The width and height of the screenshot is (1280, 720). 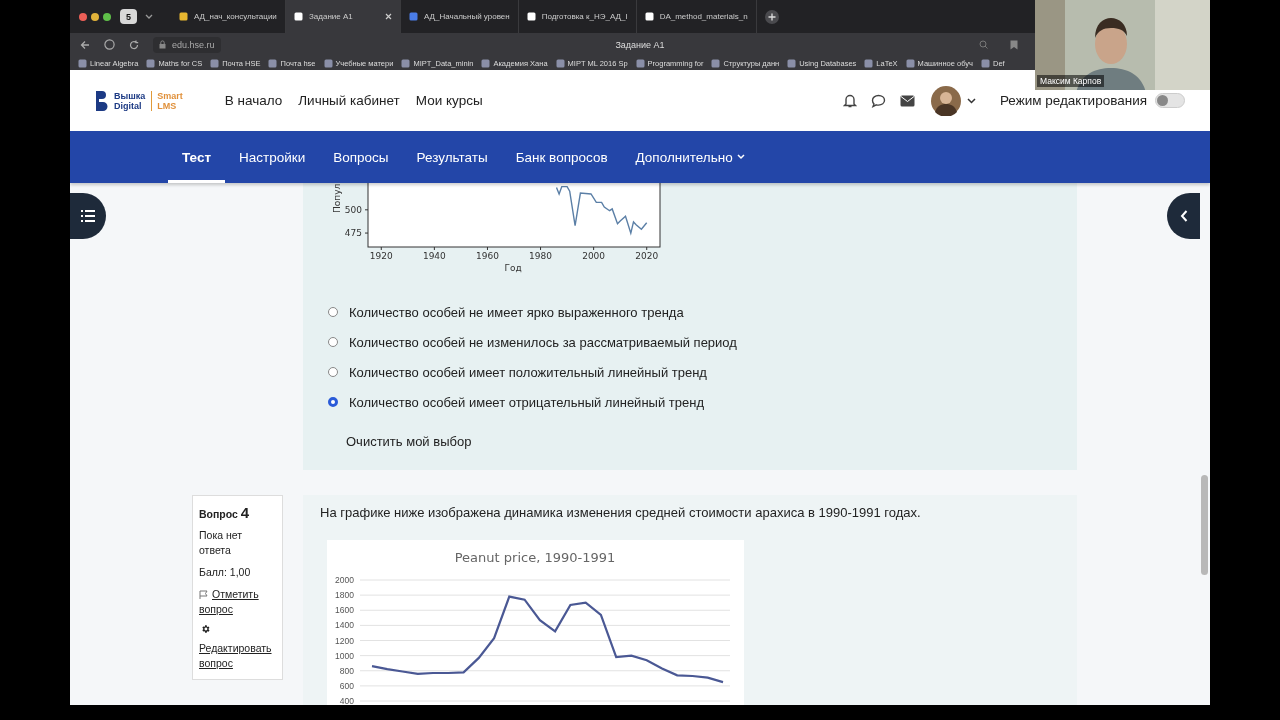 What do you see at coordinates (345, 610) in the screenshot?
I see `y-tick-label: 1600` at bounding box center [345, 610].